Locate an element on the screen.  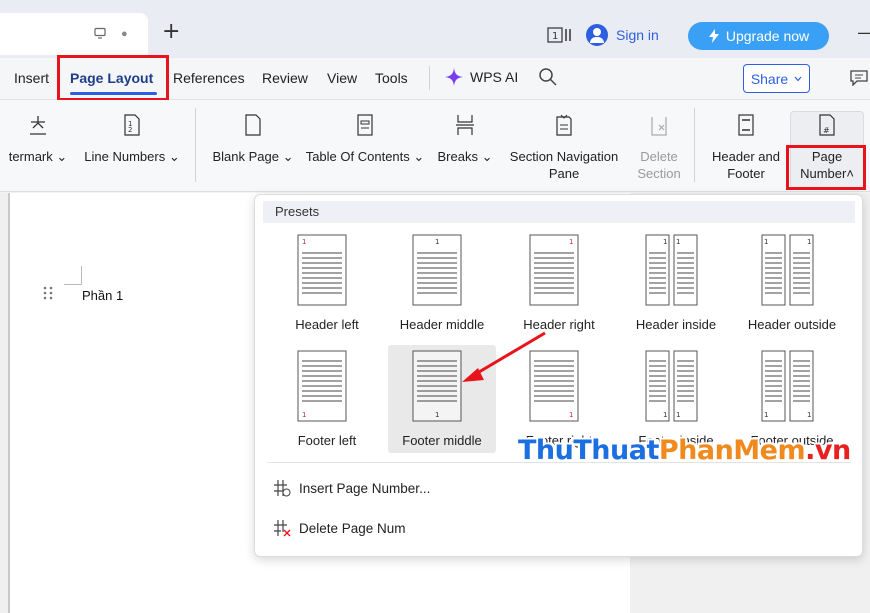
watermark-part-1: ThuThuat is located at coordinates (588, 450).